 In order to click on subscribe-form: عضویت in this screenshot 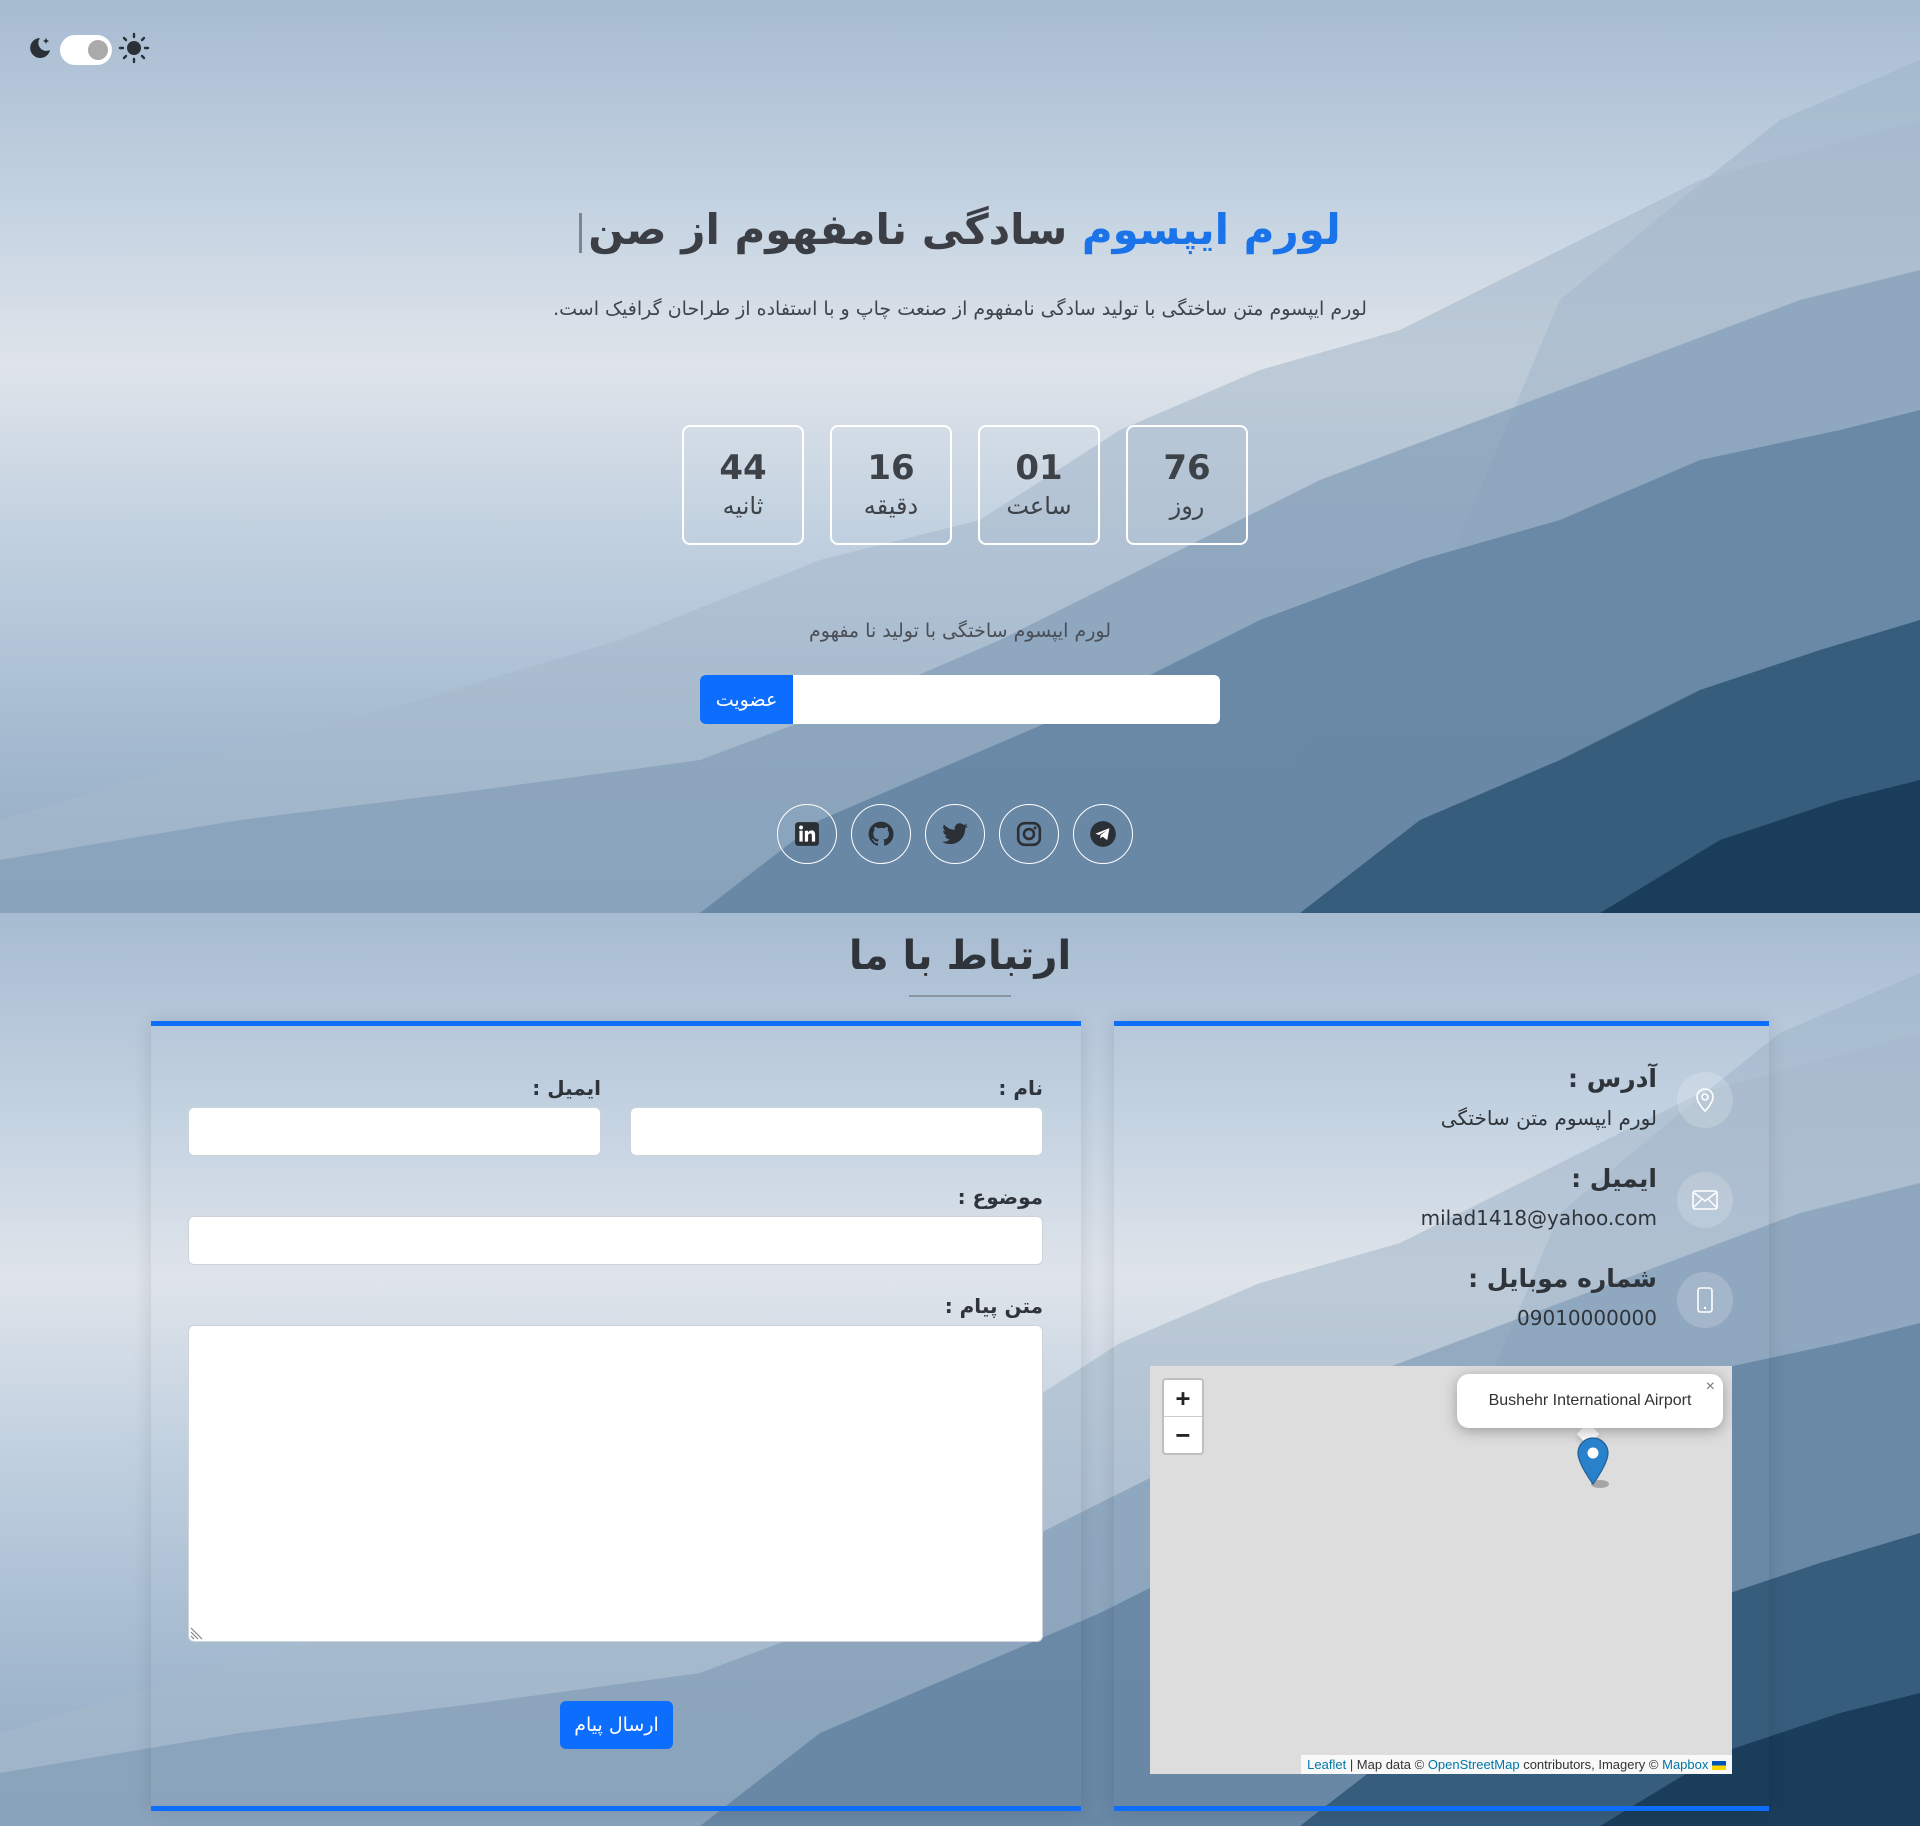, I will do `click(960, 699)`.